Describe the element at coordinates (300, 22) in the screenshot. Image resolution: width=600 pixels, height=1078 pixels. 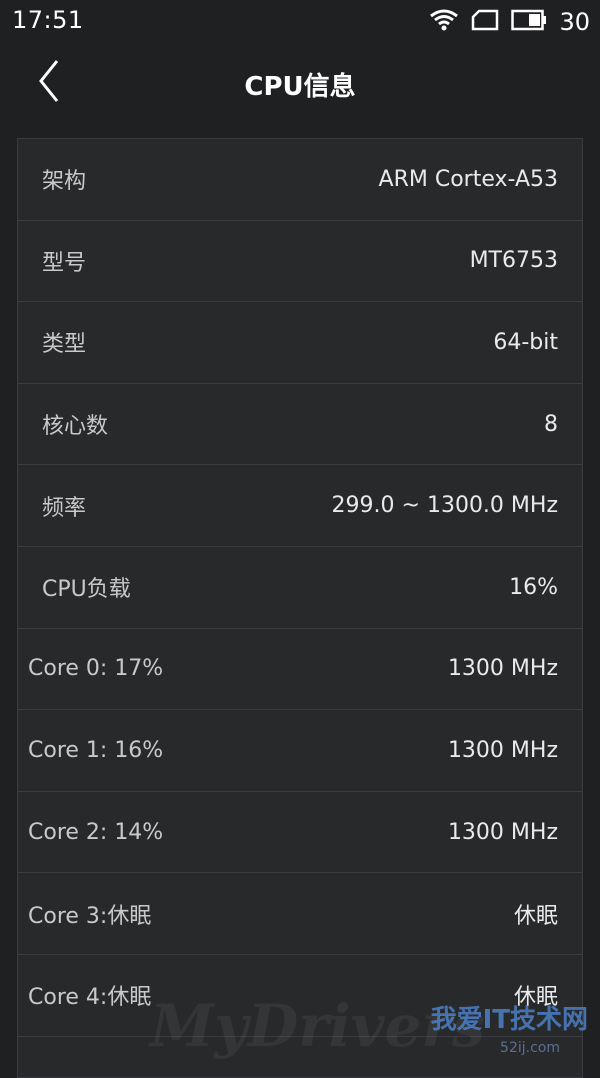
I see `status-bar: 17:51 30` at that location.